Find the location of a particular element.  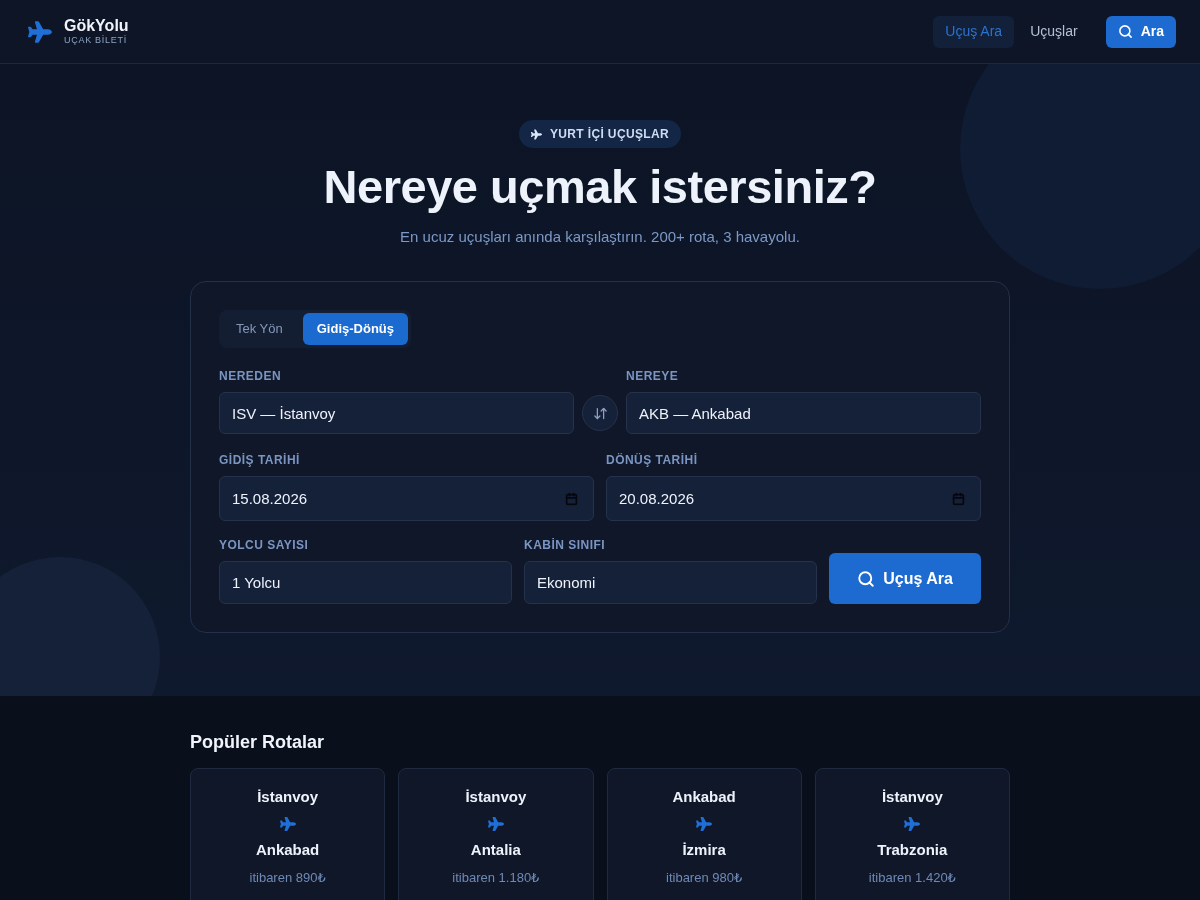

route-card: İstanvoy Trabzonia itibaren 1.420₺ is located at coordinates (912, 834).